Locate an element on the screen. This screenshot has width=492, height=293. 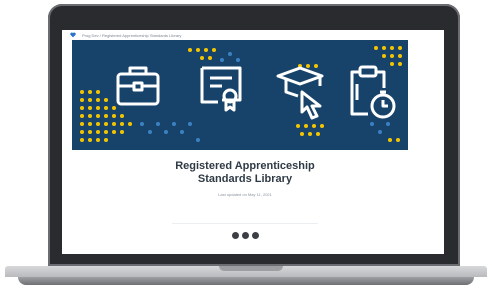
pagination-dots is located at coordinates (245, 235).